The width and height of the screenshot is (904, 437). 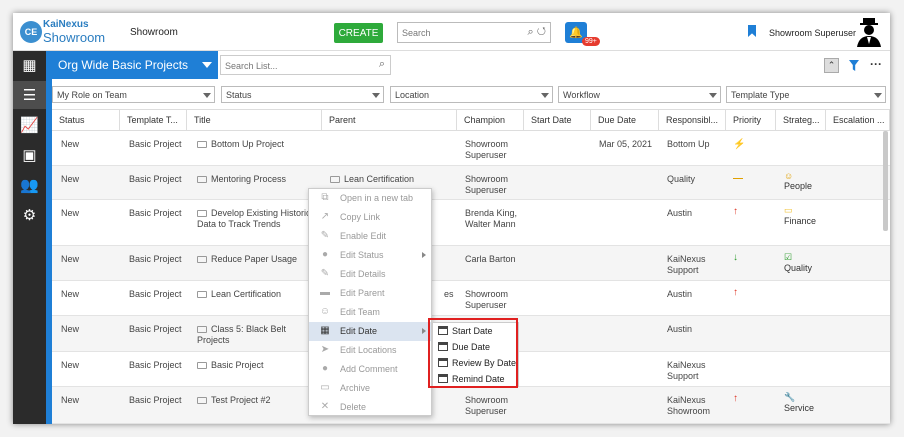 I want to click on strategy-cell: 🔧 Service, so click(x=799, y=402).